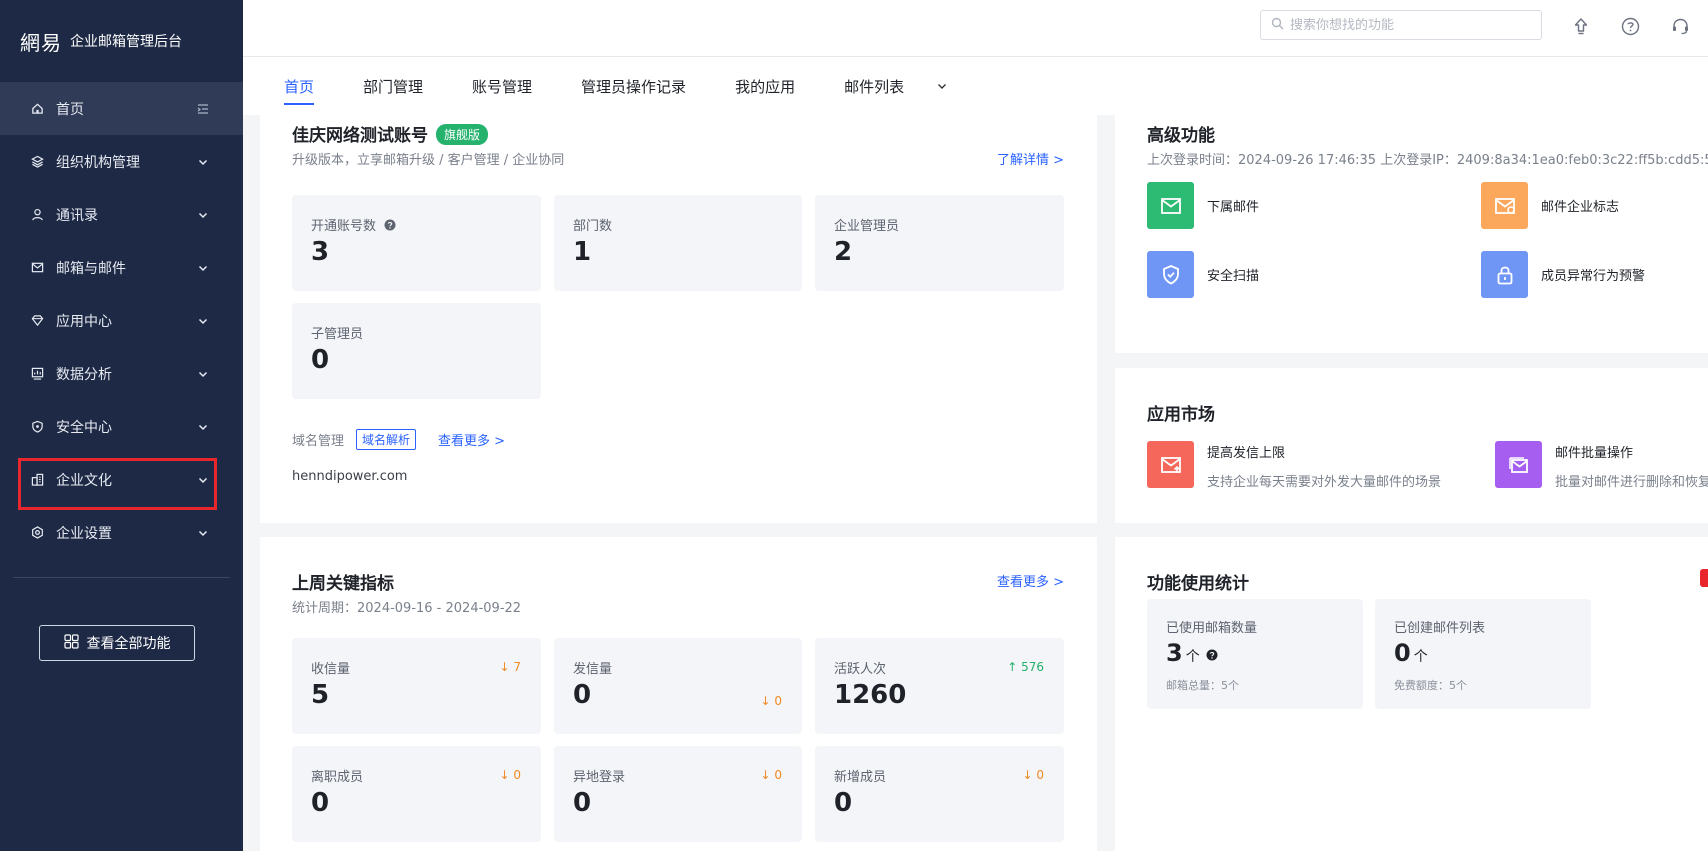 This screenshot has width=1708, height=851. Describe the element at coordinates (337, 777) in the screenshot. I see `metric-label: 离职成员` at that location.